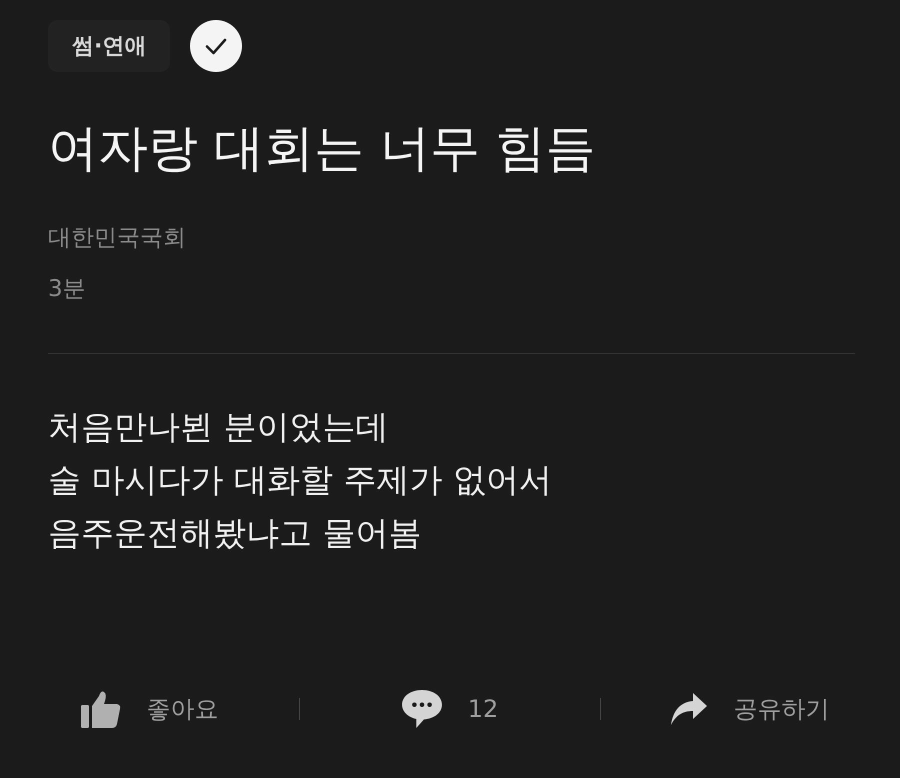 The image size is (900, 778). Describe the element at coordinates (150, 709) in the screenshot. I see `like-button: 좋아요` at that location.